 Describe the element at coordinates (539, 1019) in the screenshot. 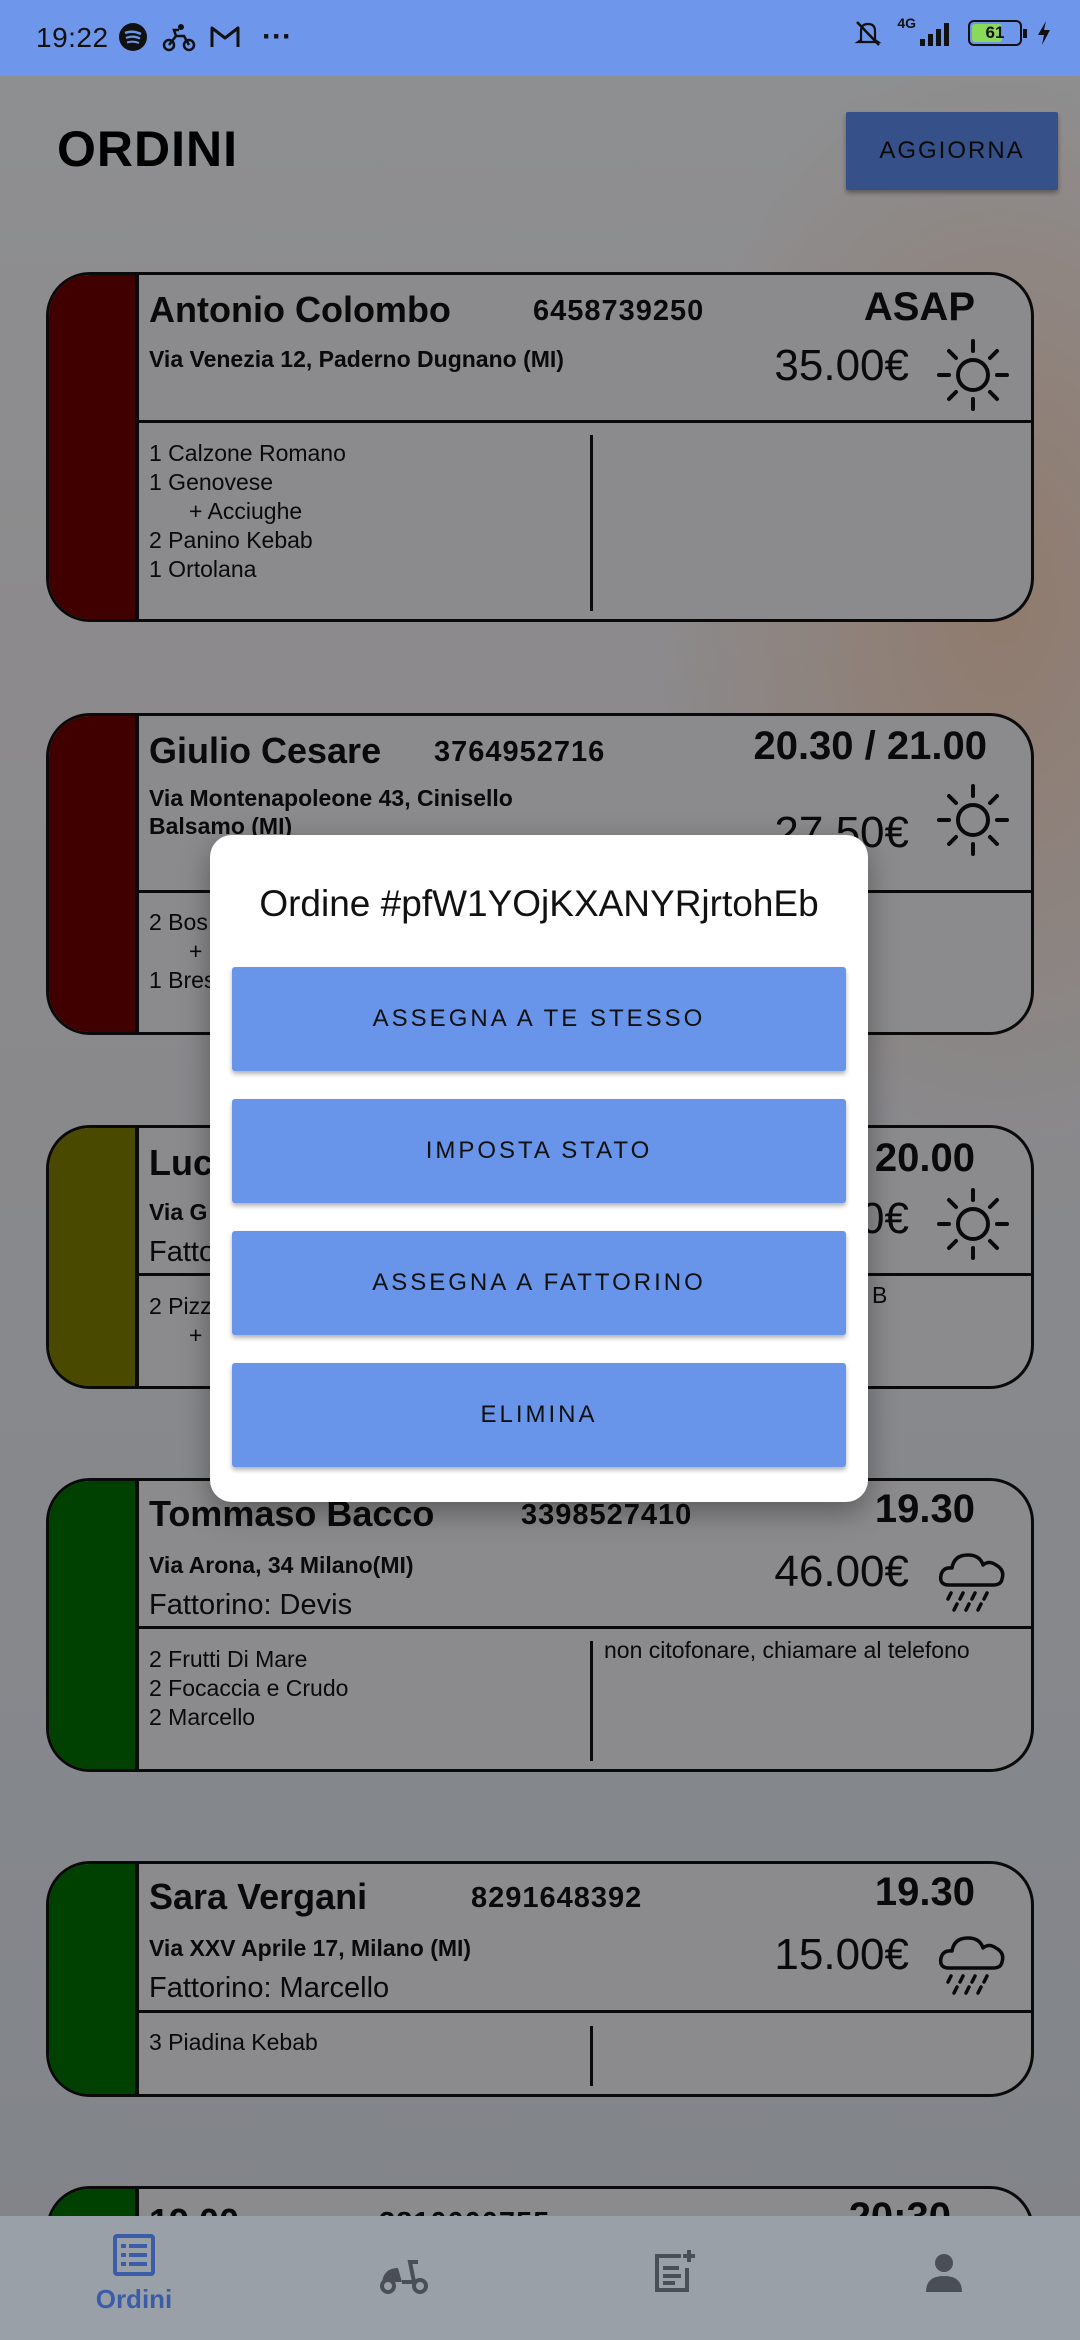

I see `assign-to-self-button: ASSEGNA A TE STESSO` at that location.